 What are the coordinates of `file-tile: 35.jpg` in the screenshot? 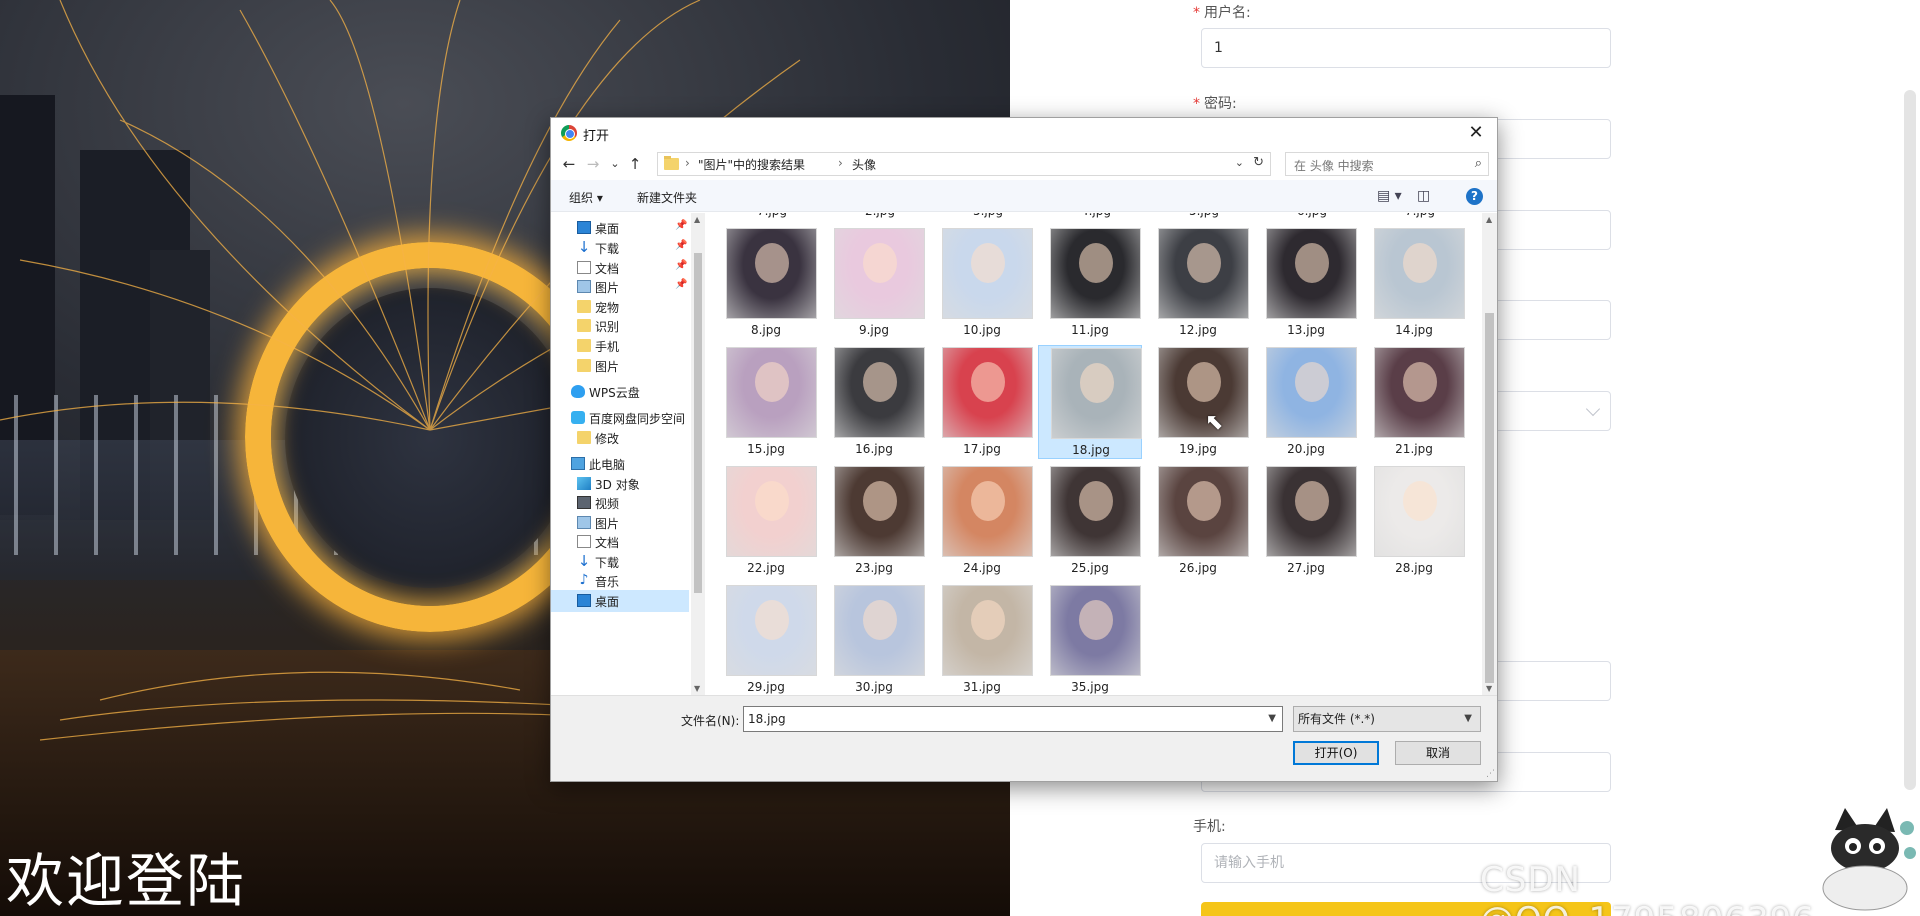 It's located at (1090, 639).